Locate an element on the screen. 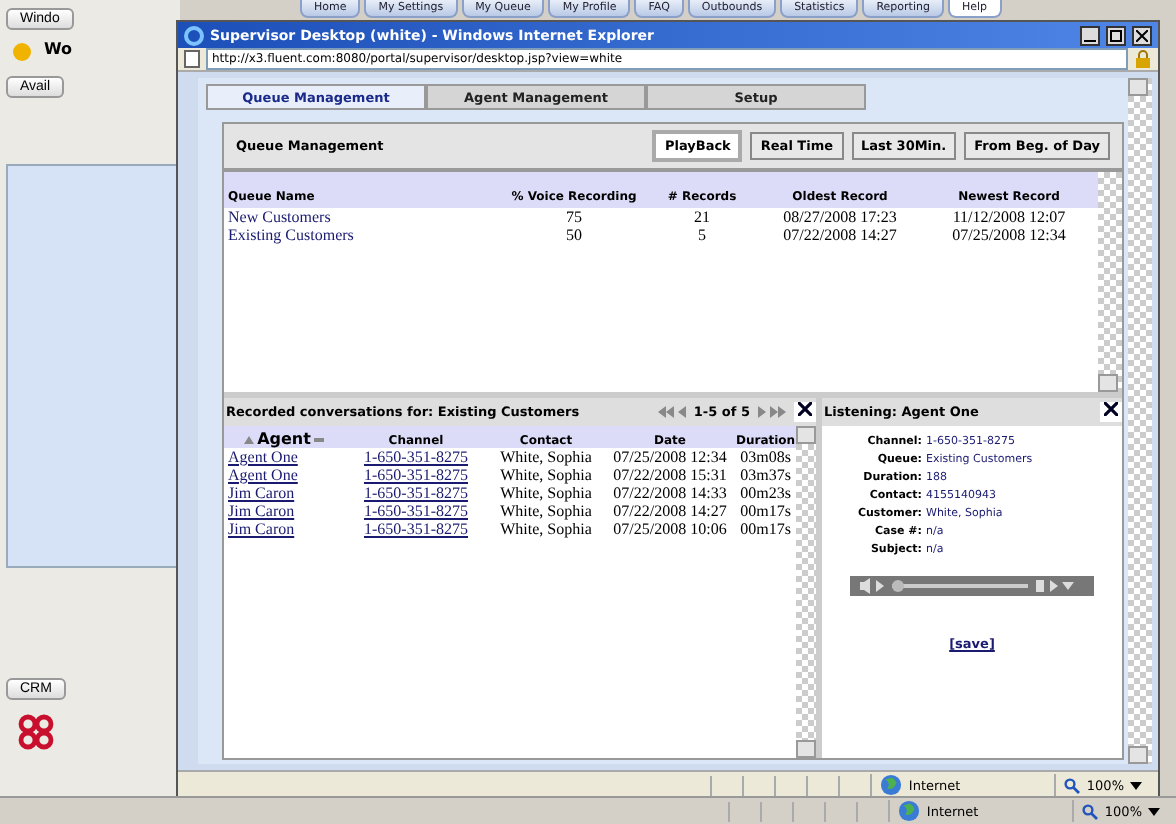 The height and width of the screenshot is (824, 1176). welcome-text: Wo is located at coordinates (58, 49).